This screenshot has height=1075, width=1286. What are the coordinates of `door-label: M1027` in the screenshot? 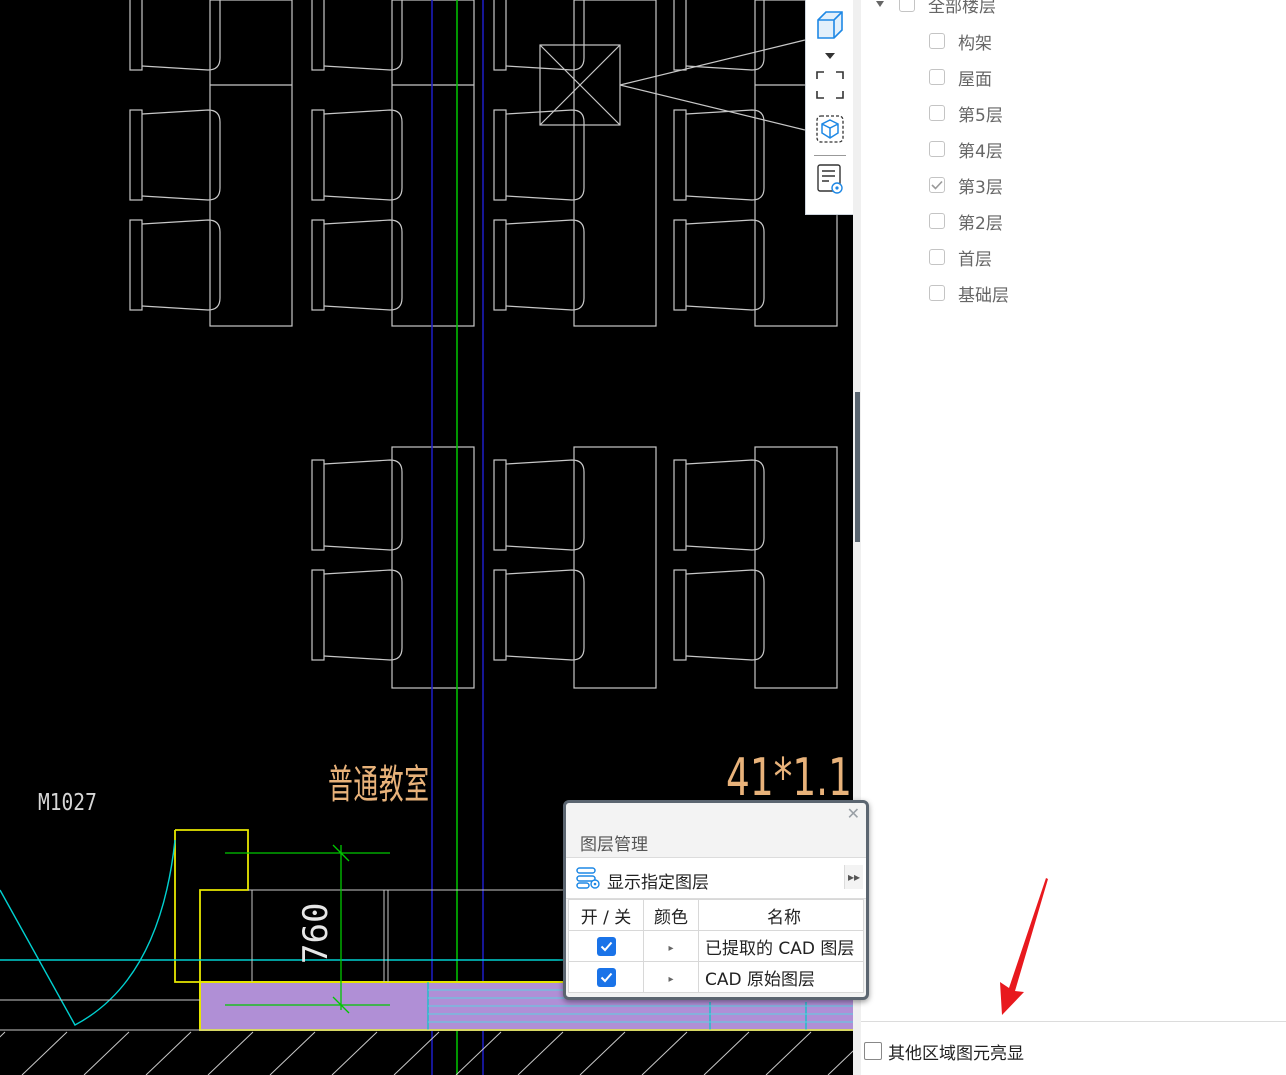 It's located at (67, 803).